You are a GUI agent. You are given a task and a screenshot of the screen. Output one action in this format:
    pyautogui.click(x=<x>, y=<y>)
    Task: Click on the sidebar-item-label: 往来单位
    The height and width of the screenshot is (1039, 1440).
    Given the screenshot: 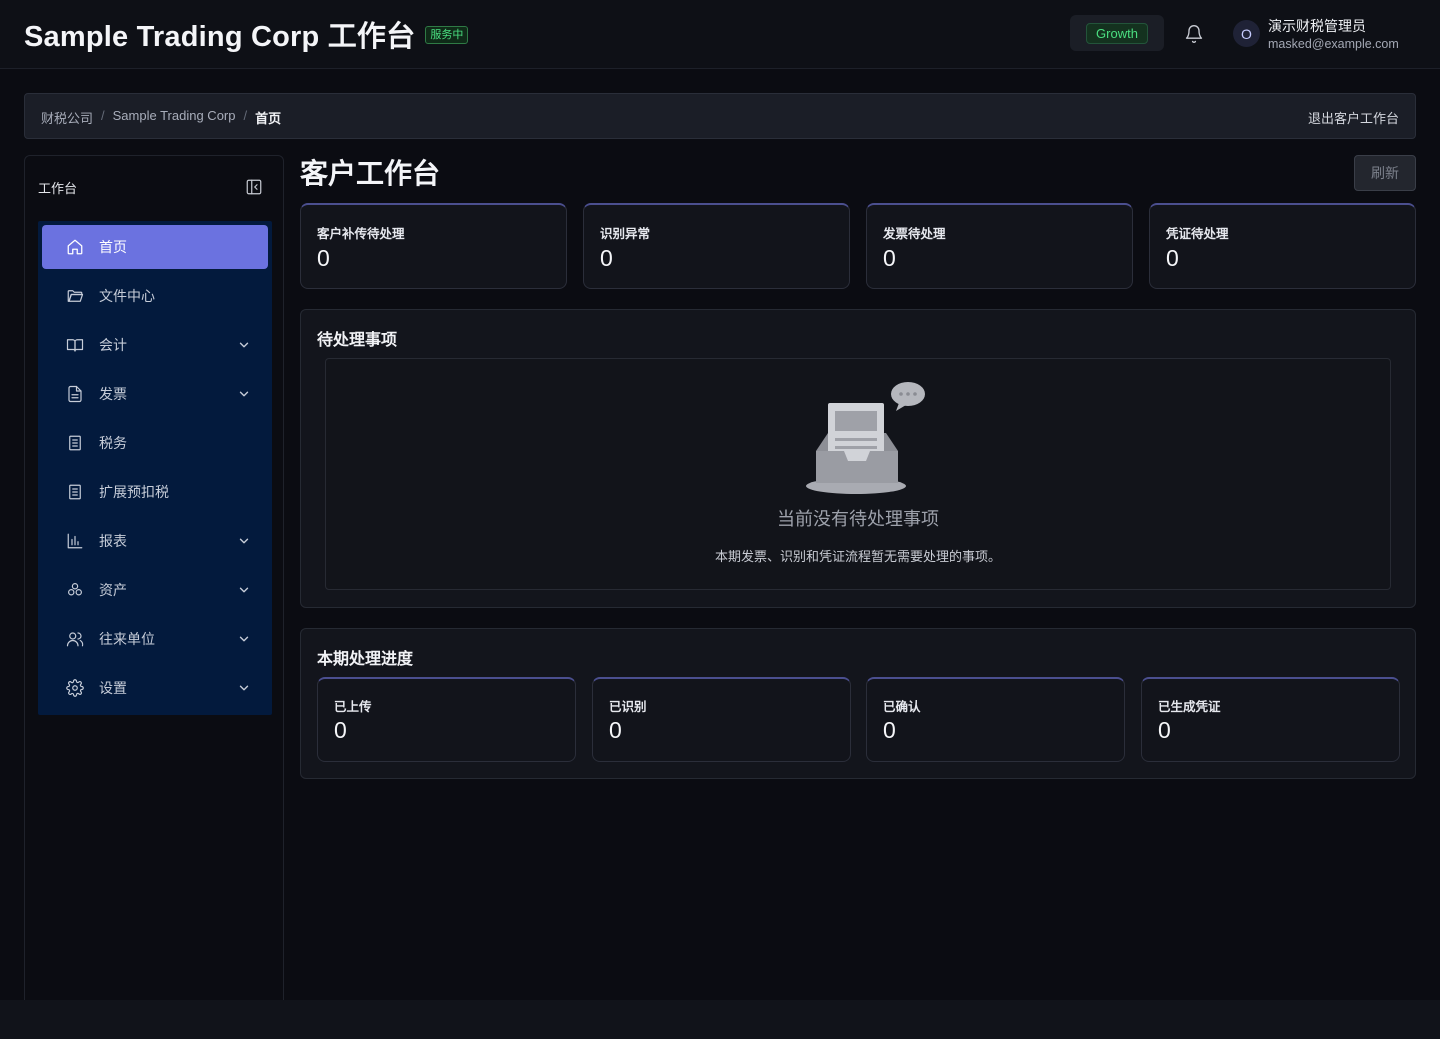 What is the action you would take?
    pyautogui.click(x=127, y=639)
    